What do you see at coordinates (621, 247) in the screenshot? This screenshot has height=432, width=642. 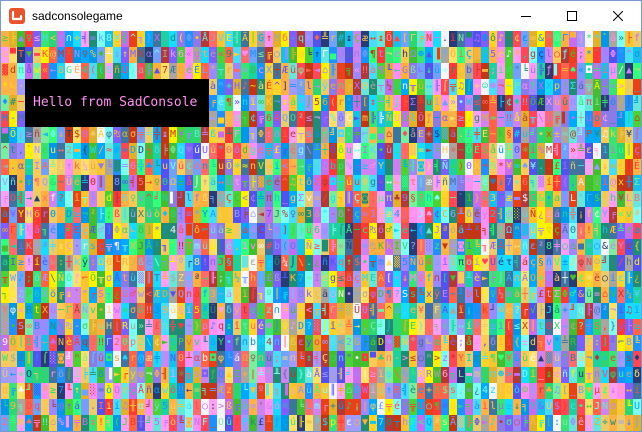 I see `console-cell: Y` at bounding box center [621, 247].